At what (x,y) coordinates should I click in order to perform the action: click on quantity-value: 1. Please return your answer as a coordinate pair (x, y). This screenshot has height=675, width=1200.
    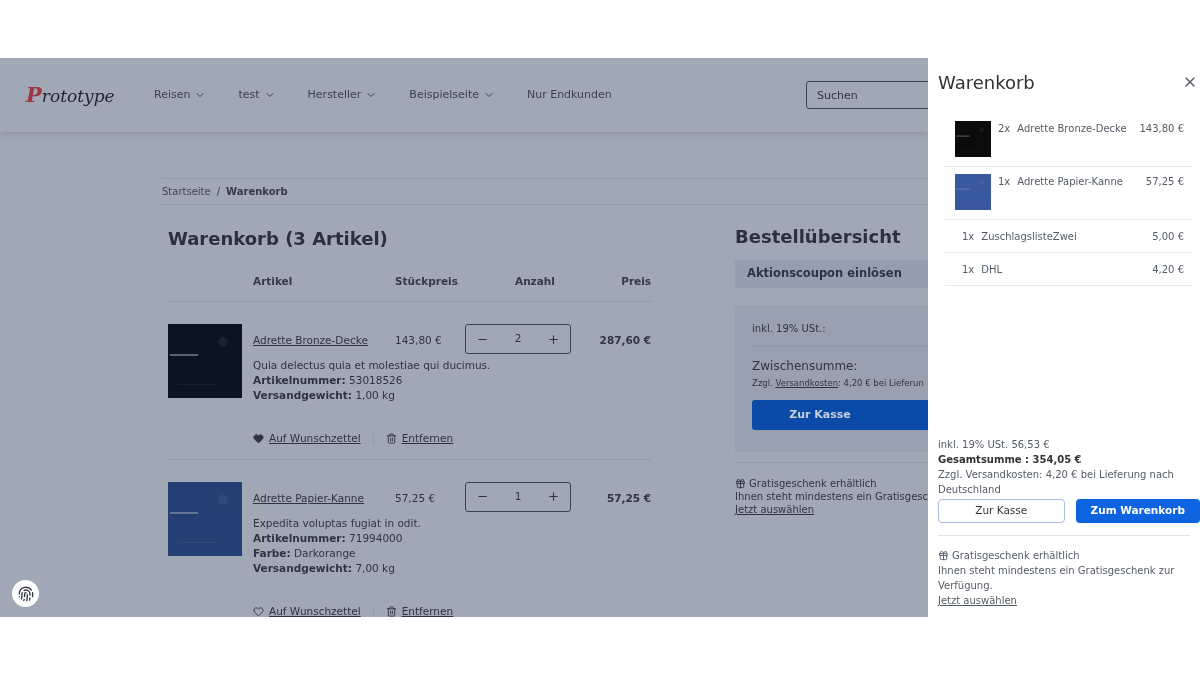
    Looking at the image, I should click on (518, 496).